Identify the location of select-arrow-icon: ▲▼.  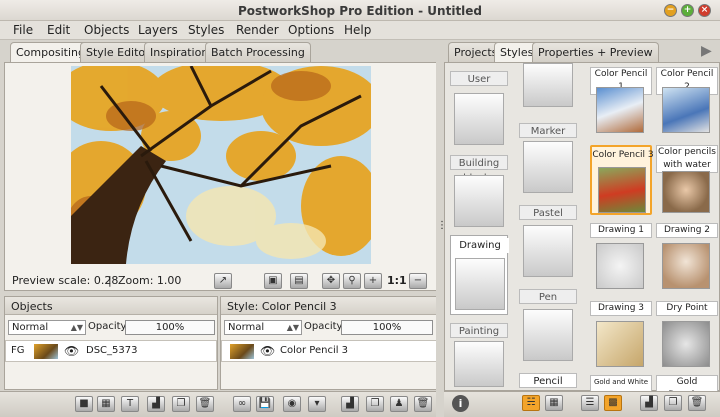
(76, 327).